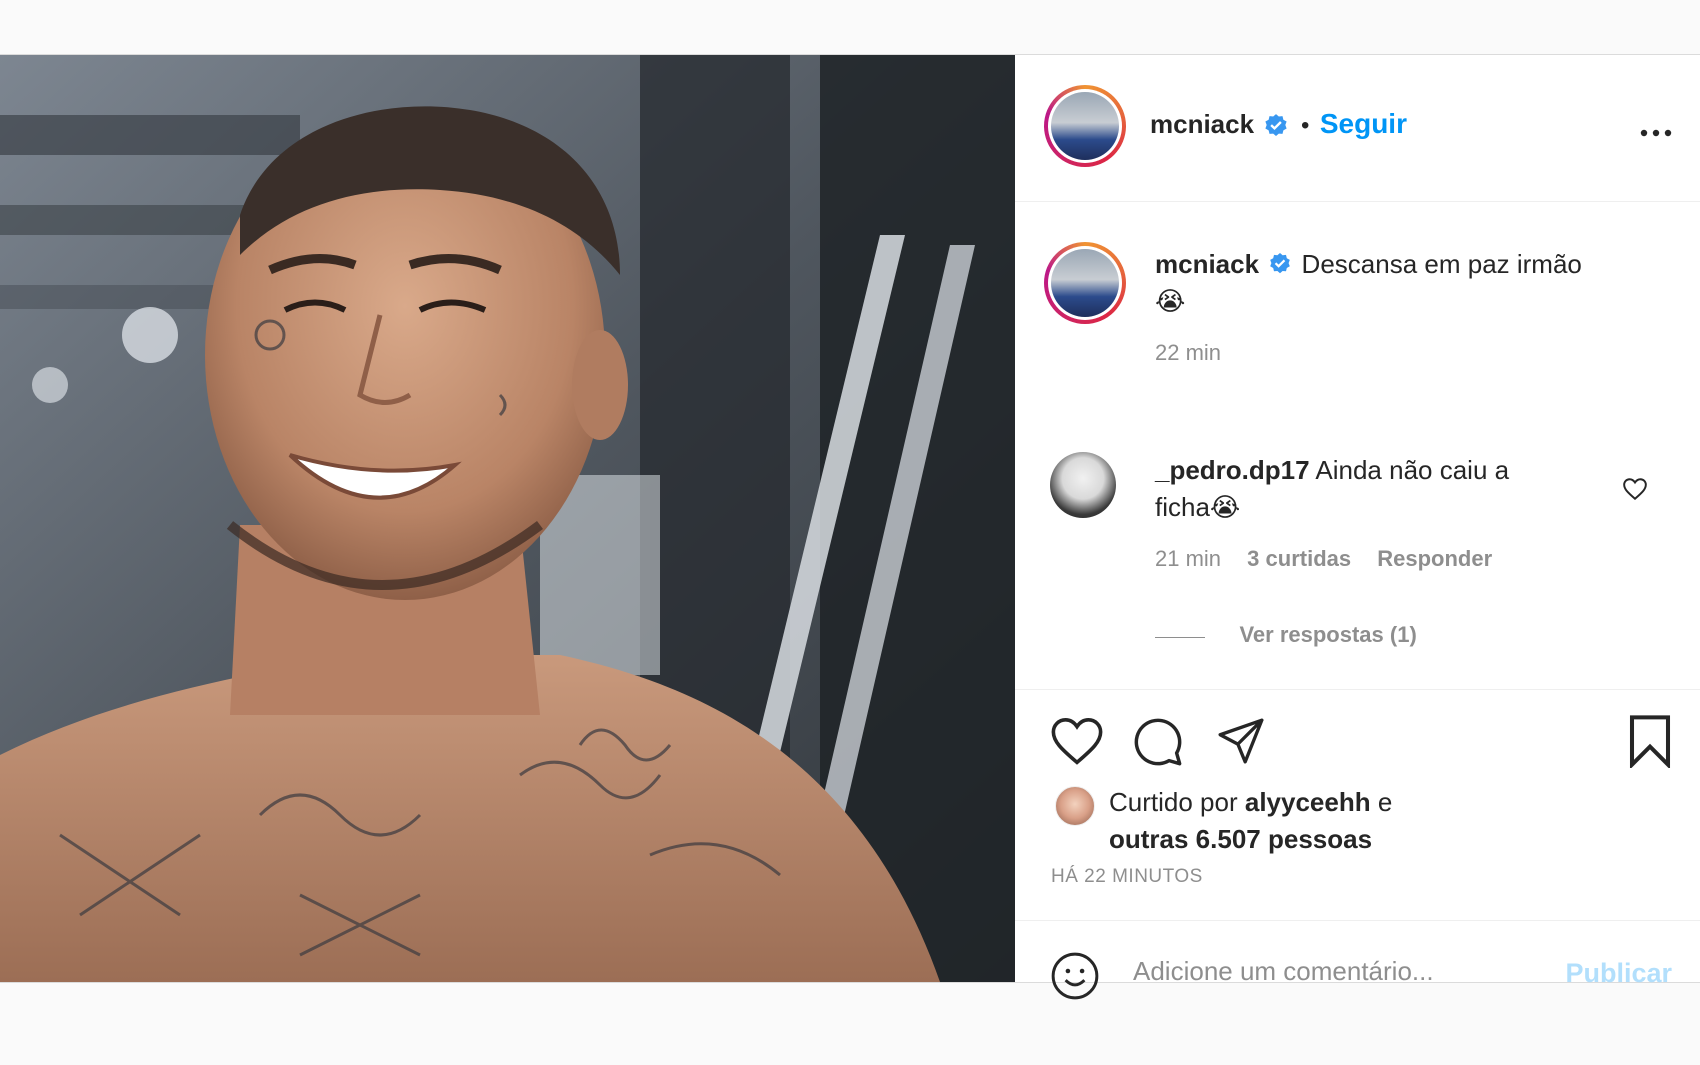  What do you see at coordinates (1363, 123) in the screenshot?
I see `follow-button: Seguir` at bounding box center [1363, 123].